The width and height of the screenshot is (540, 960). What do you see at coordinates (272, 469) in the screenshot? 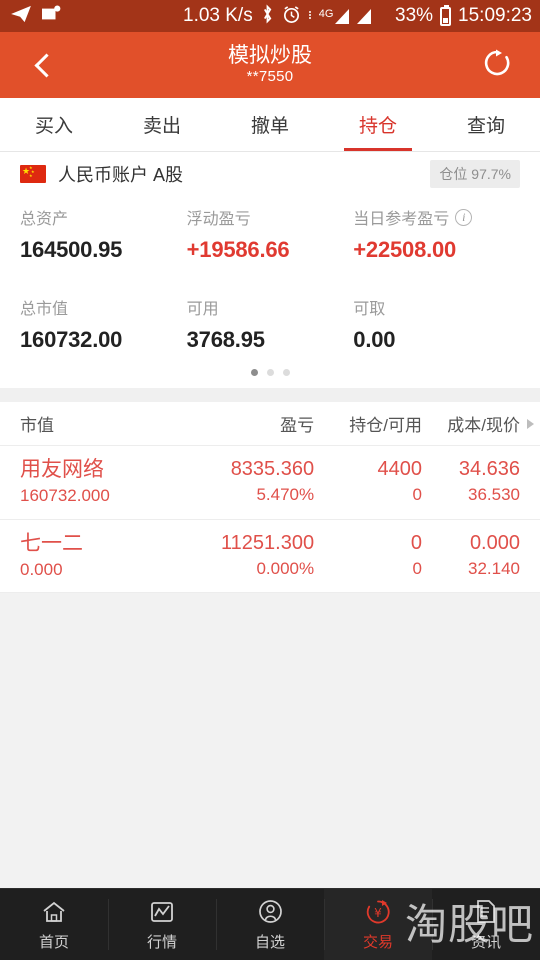
I see `profit-label: 8335.360` at bounding box center [272, 469].